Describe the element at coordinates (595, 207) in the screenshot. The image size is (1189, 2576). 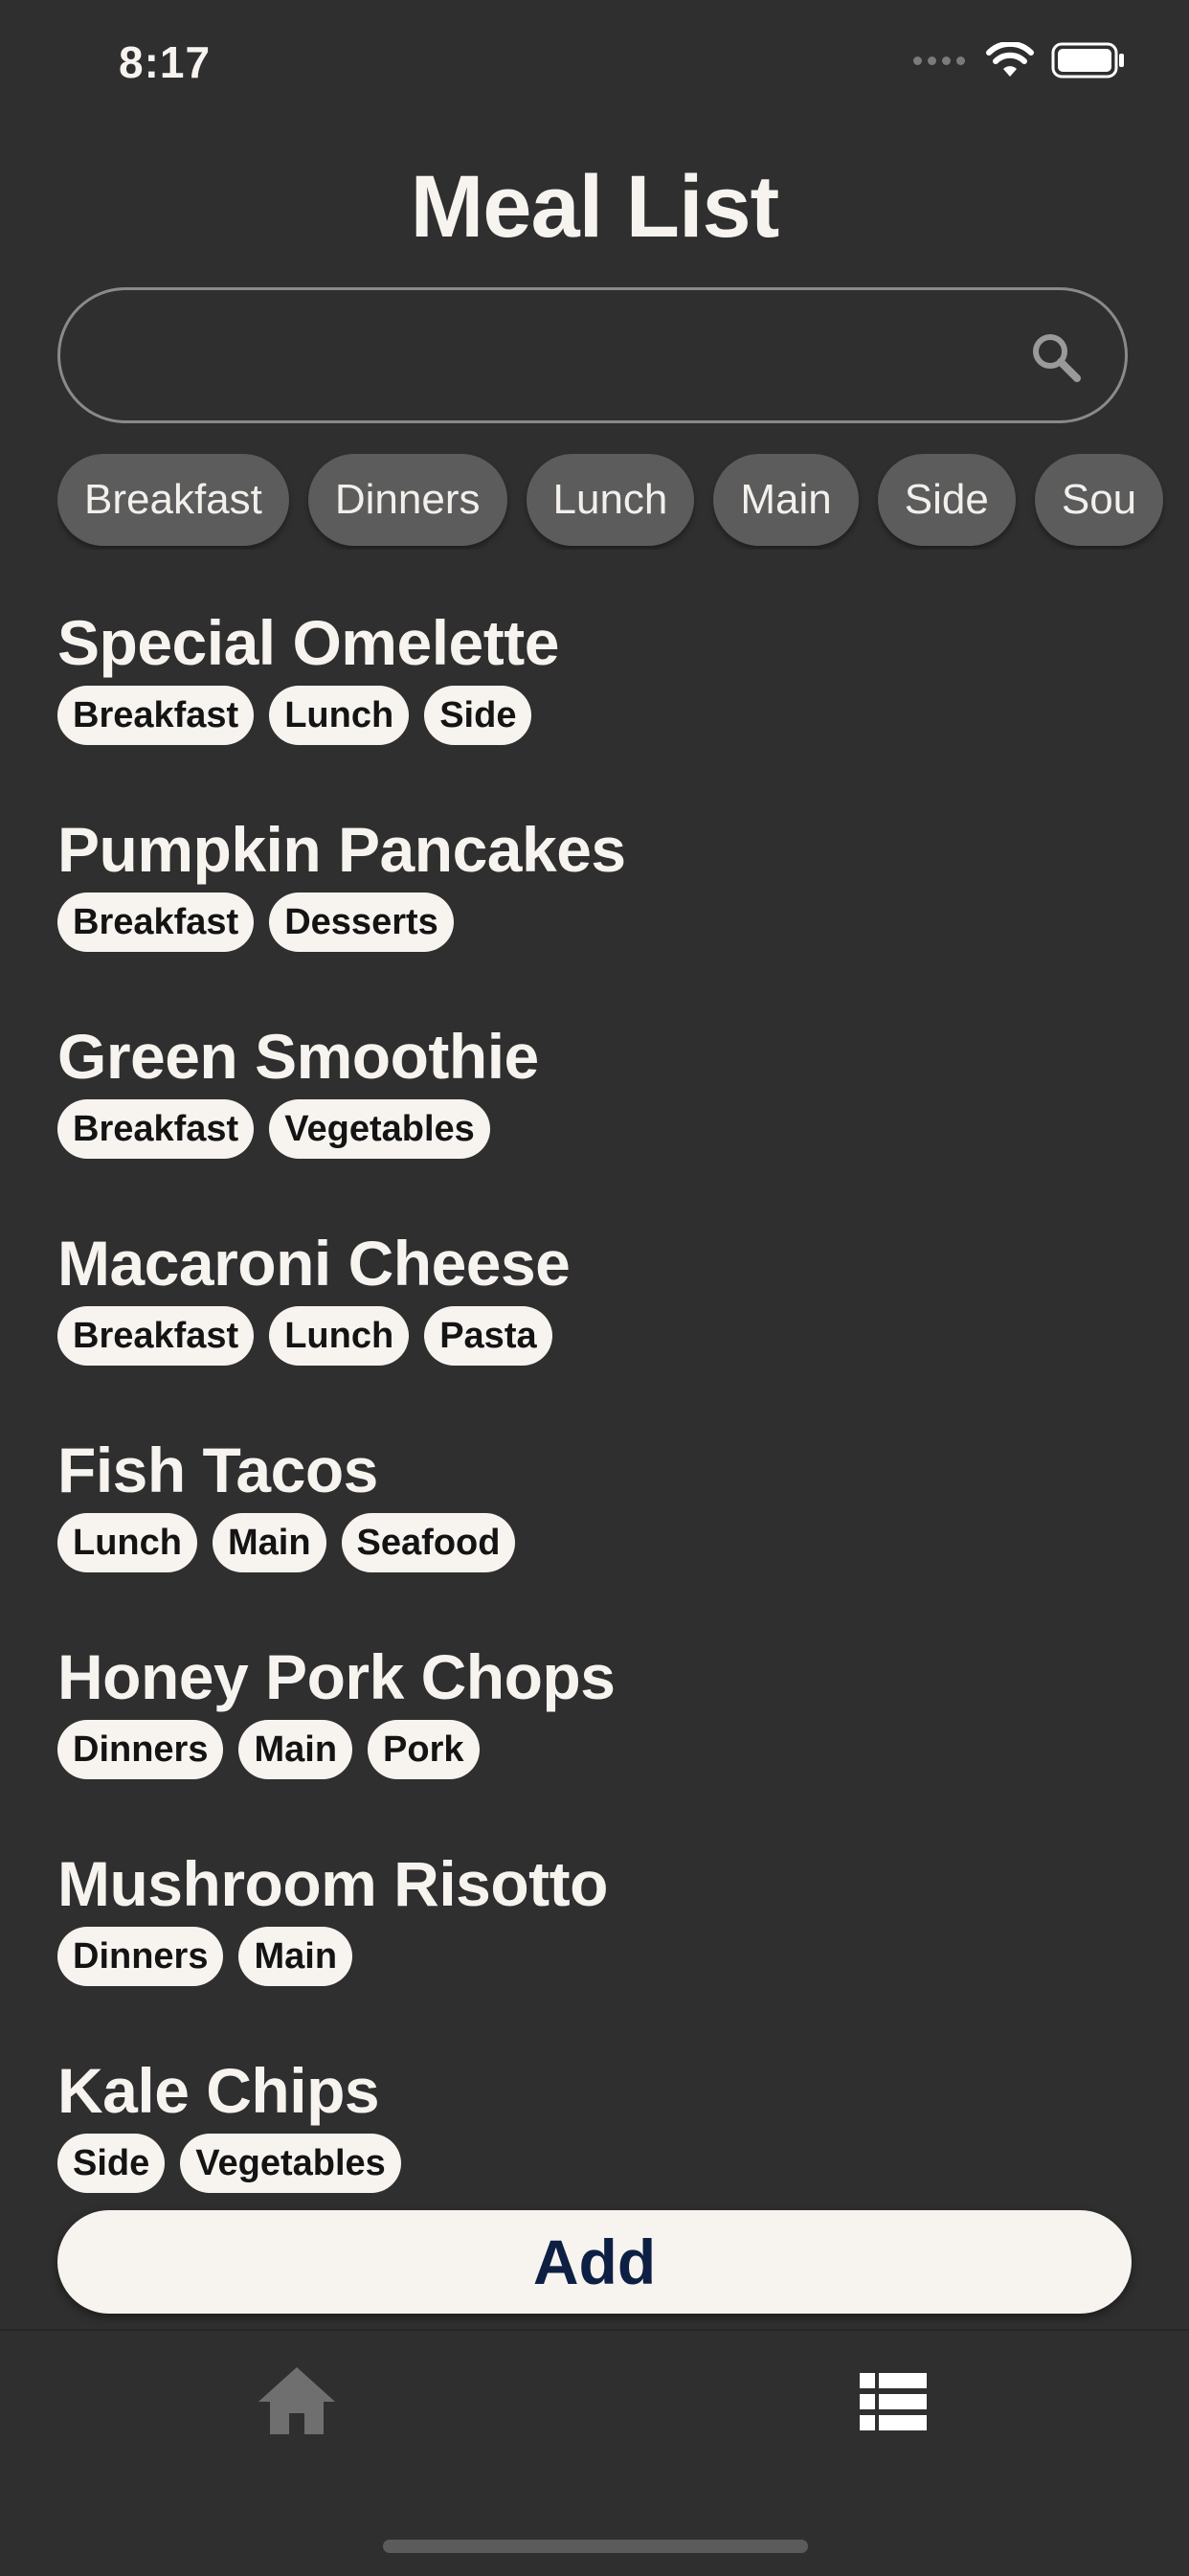
I see `page-title: Meal List` at that location.